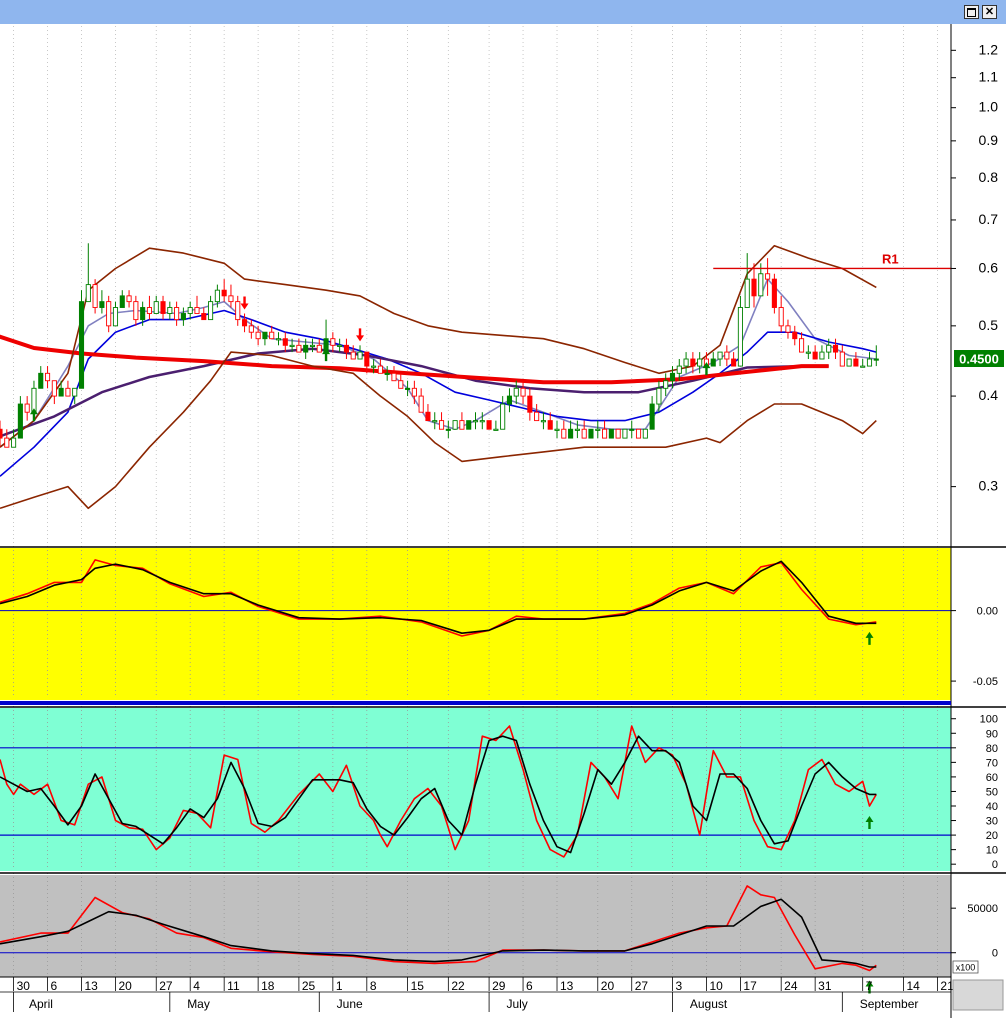  I want to click on stochastic-ytick-label-0: 100, so click(989, 720).